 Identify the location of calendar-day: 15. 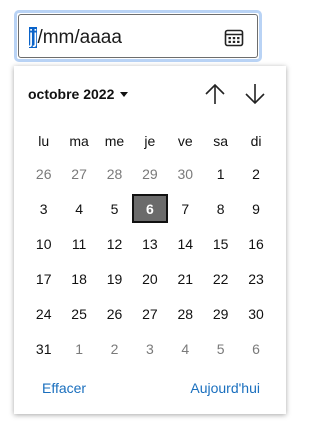
(220, 243).